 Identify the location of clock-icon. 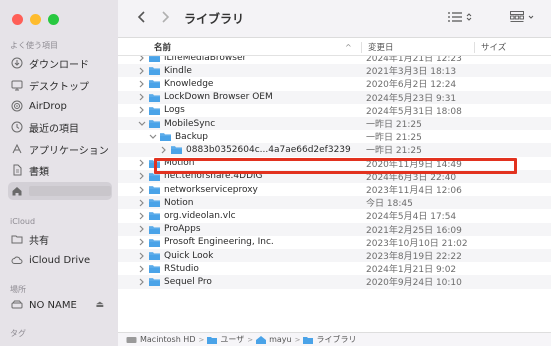
(17, 127).